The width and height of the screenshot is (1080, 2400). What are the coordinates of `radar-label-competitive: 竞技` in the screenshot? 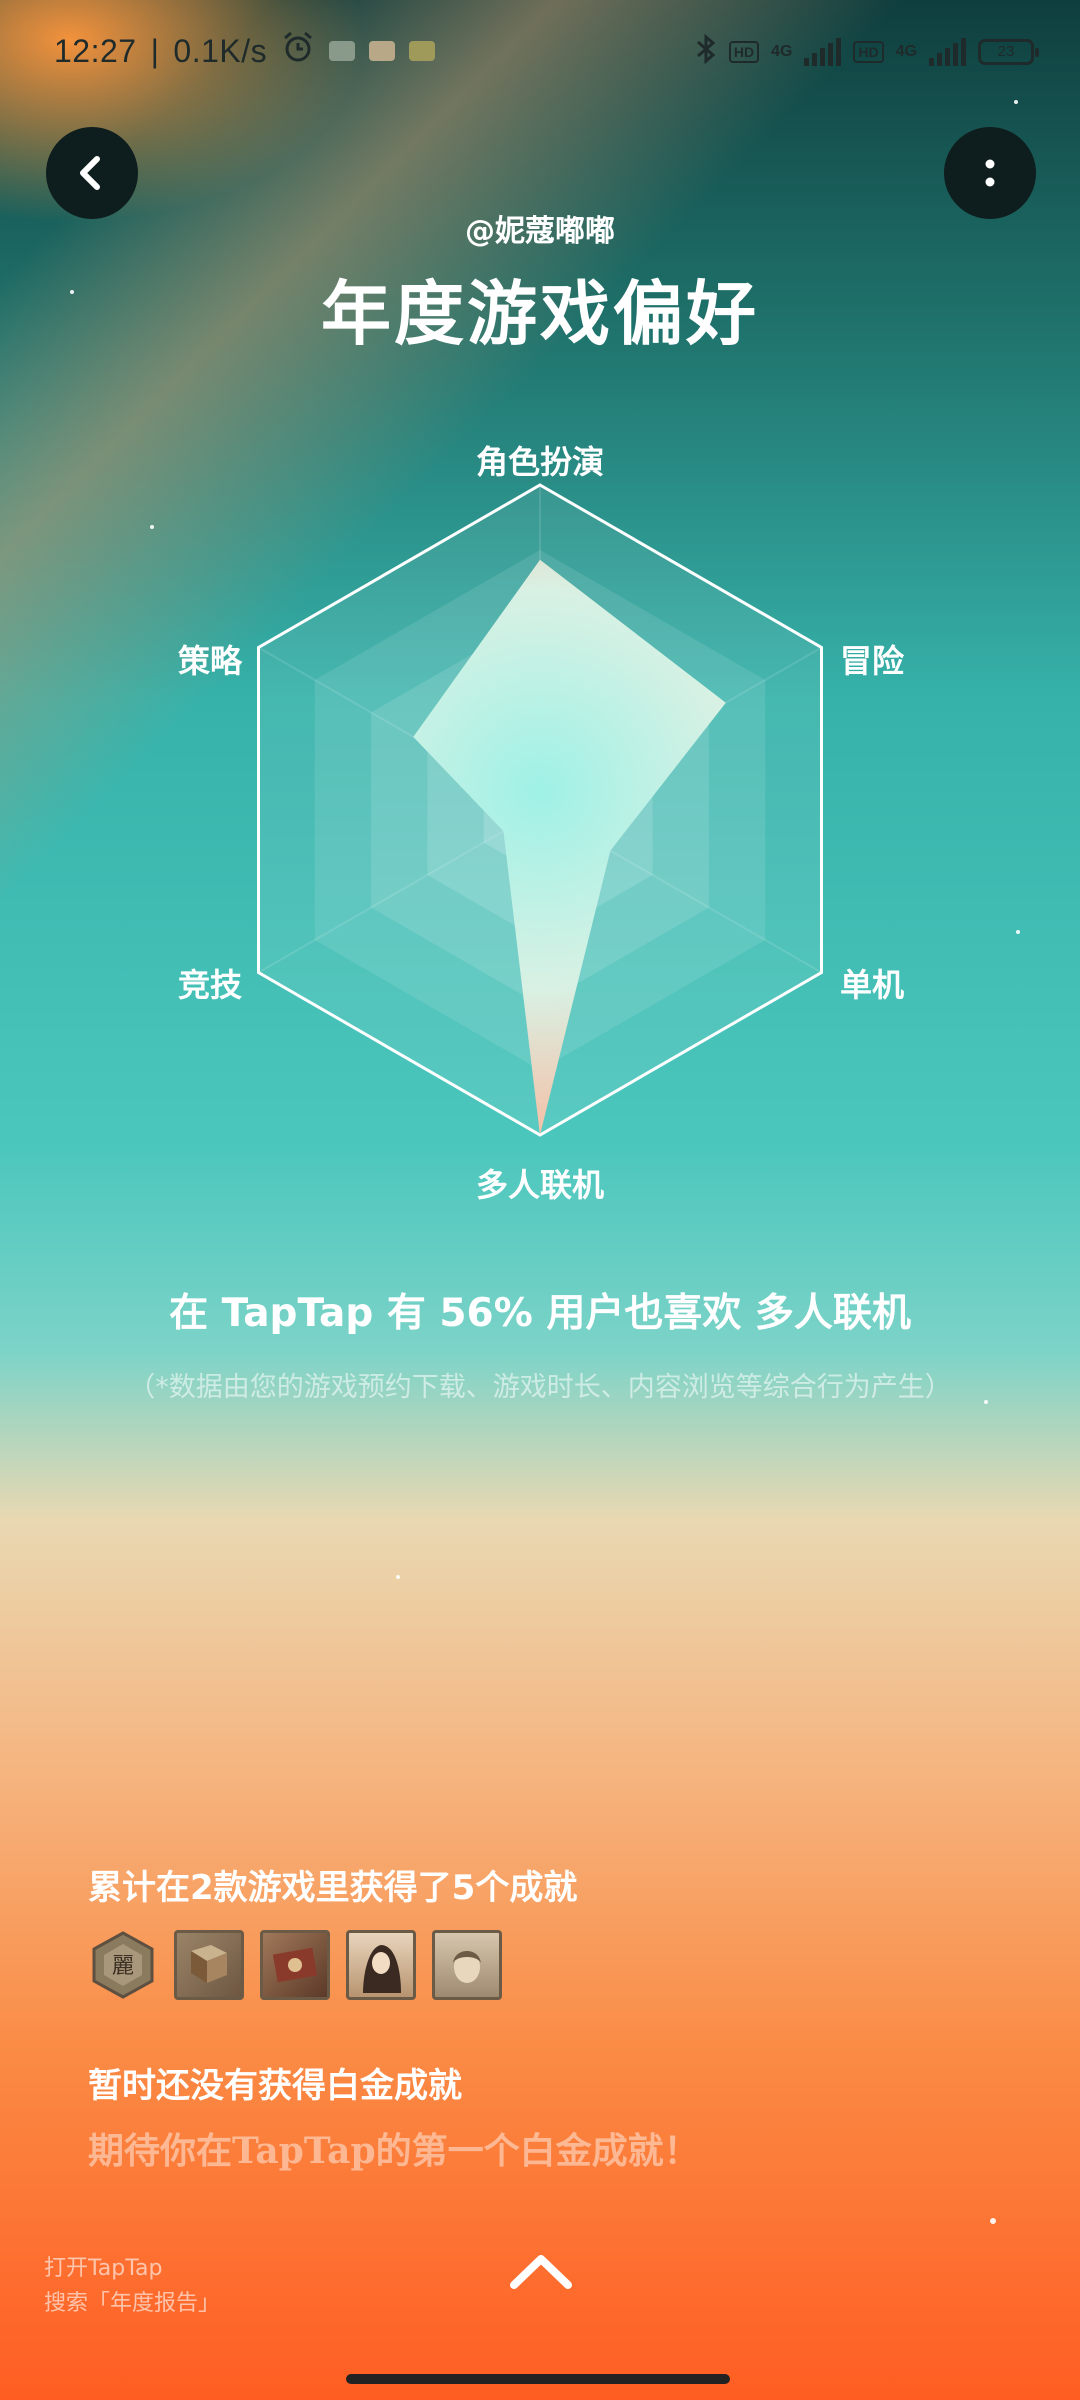 It's located at (209, 985).